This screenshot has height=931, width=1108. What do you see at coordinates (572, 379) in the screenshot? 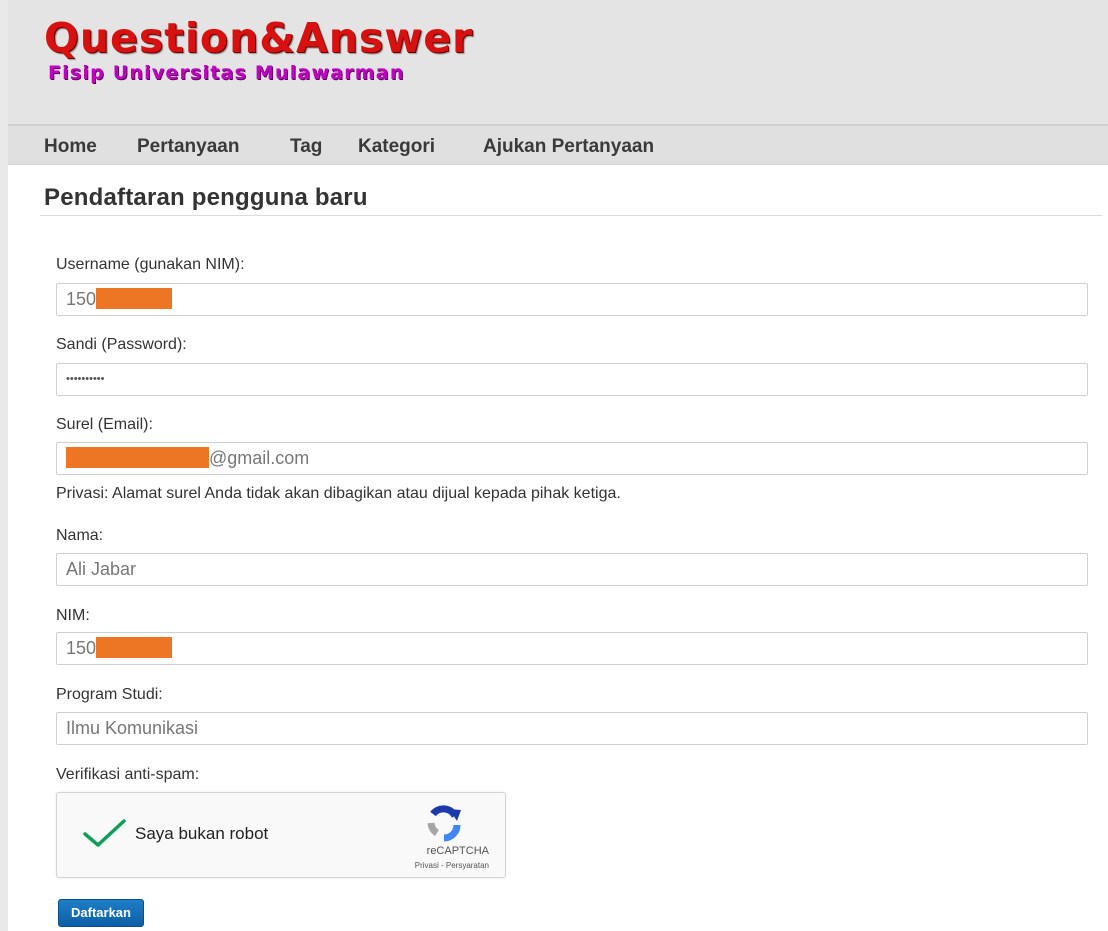
I see `password-field: ••••••••••` at bounding box center [572, 379].